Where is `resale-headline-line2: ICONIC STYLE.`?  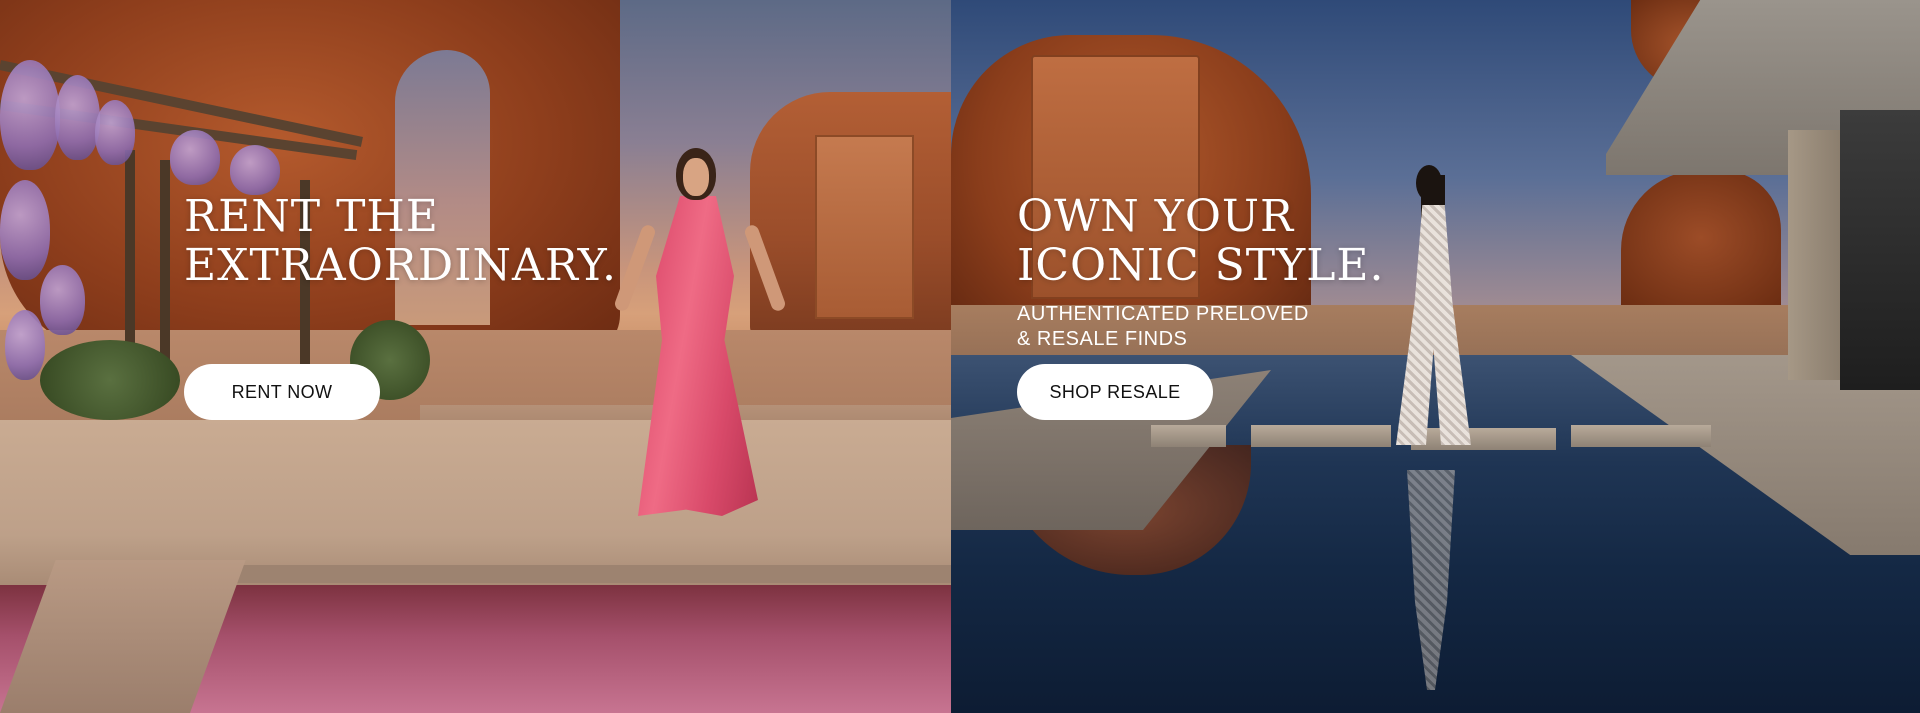
resale-headline-line2: ICONIC STYLE. is located at coordinates (1201, 265).